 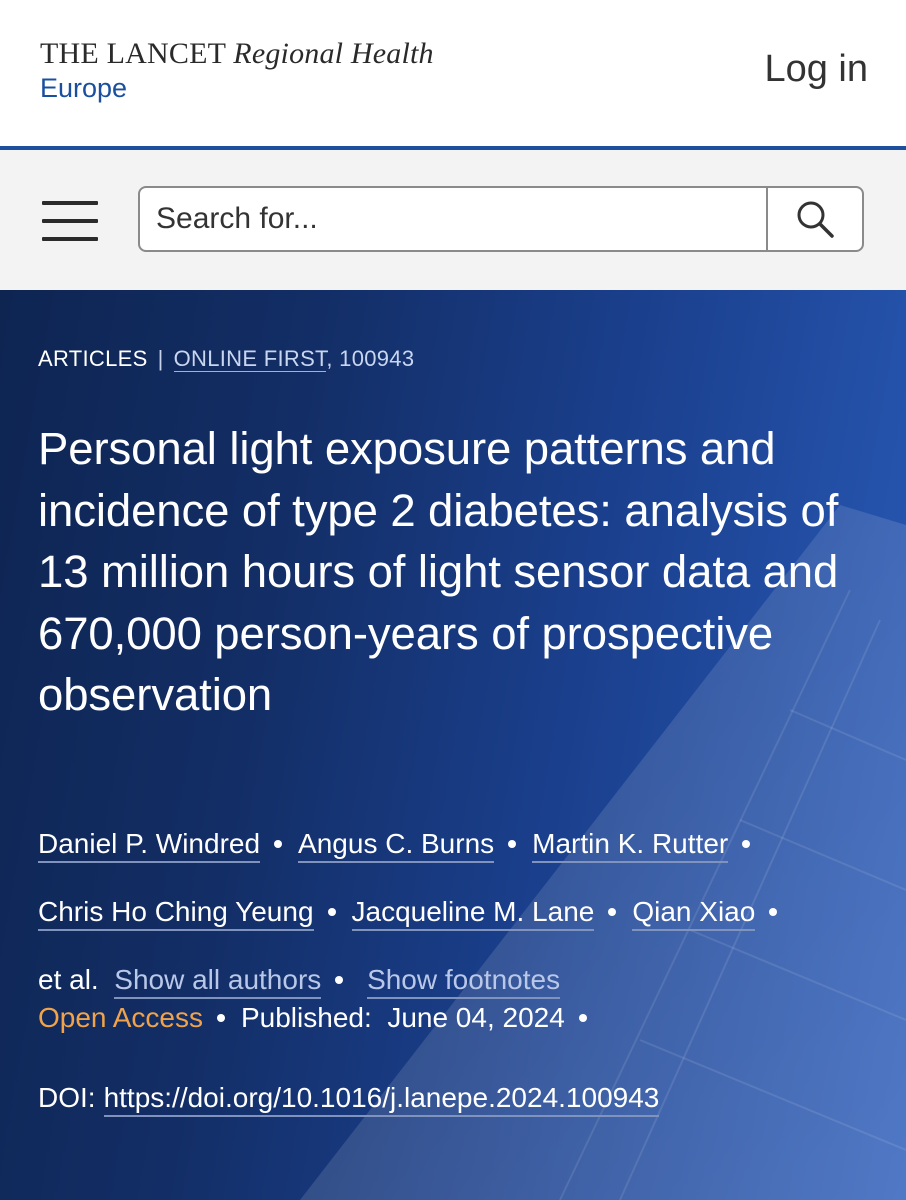 What do you see at coordinates (453, 73) in the screenshot?
I see `site-header: THE LANCET Regional Health Europe Log in` at bounding box center [453, 73].